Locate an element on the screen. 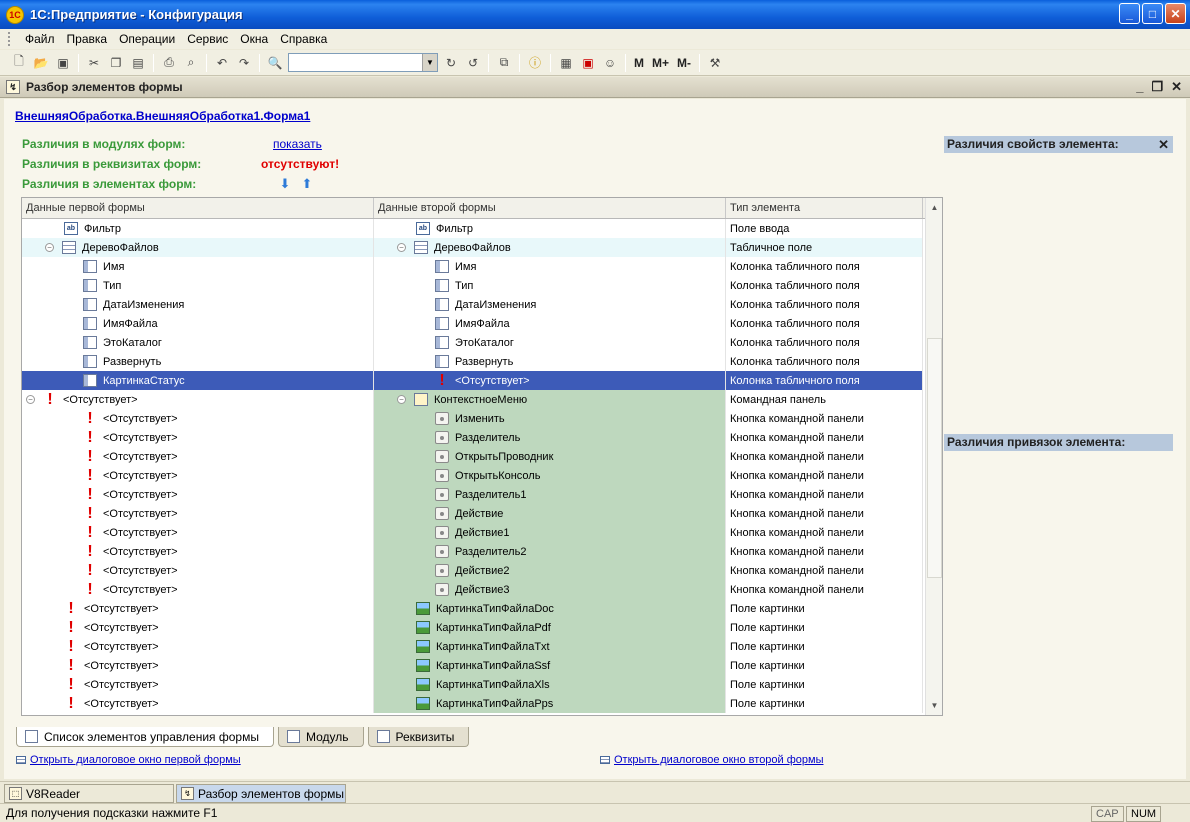  print-preview-icon: ⌕ is located at coordinates (191, 63).